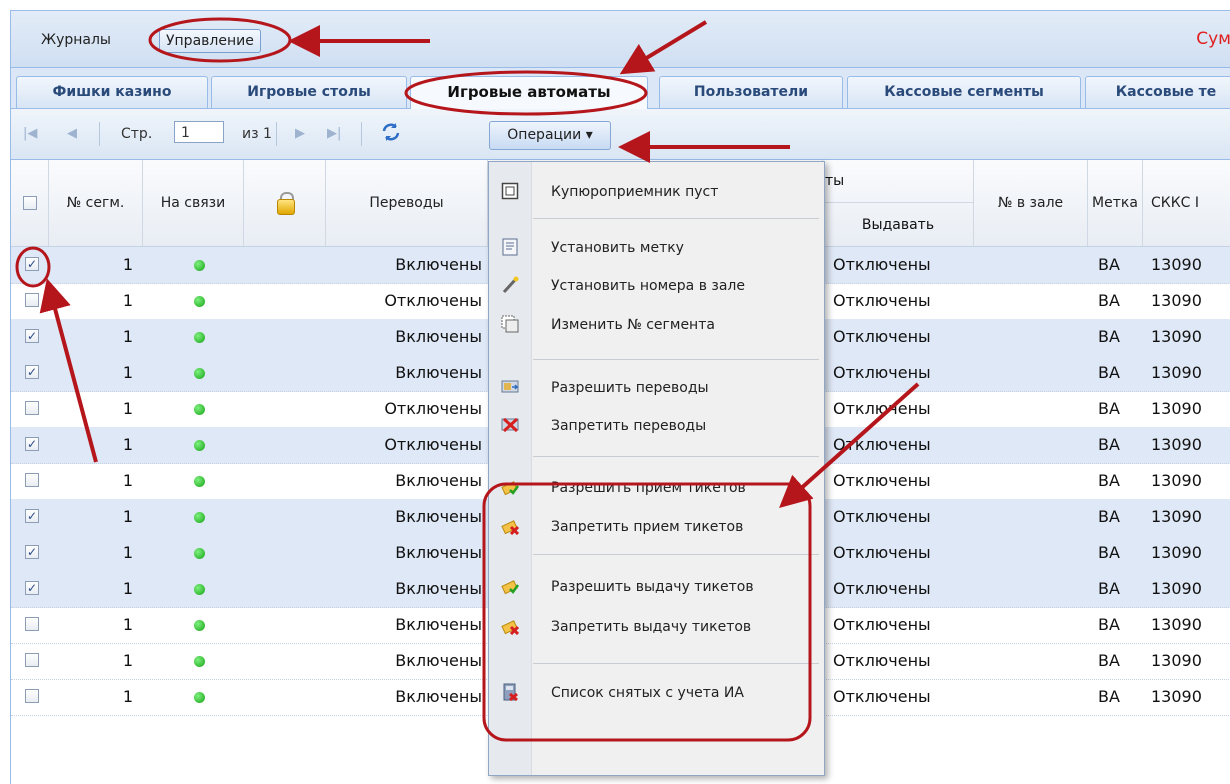 The height and width of the screenshot is (784, 1230). I want to click on menu-item: Разрешить выдачу тикетов, so click(656, 587).